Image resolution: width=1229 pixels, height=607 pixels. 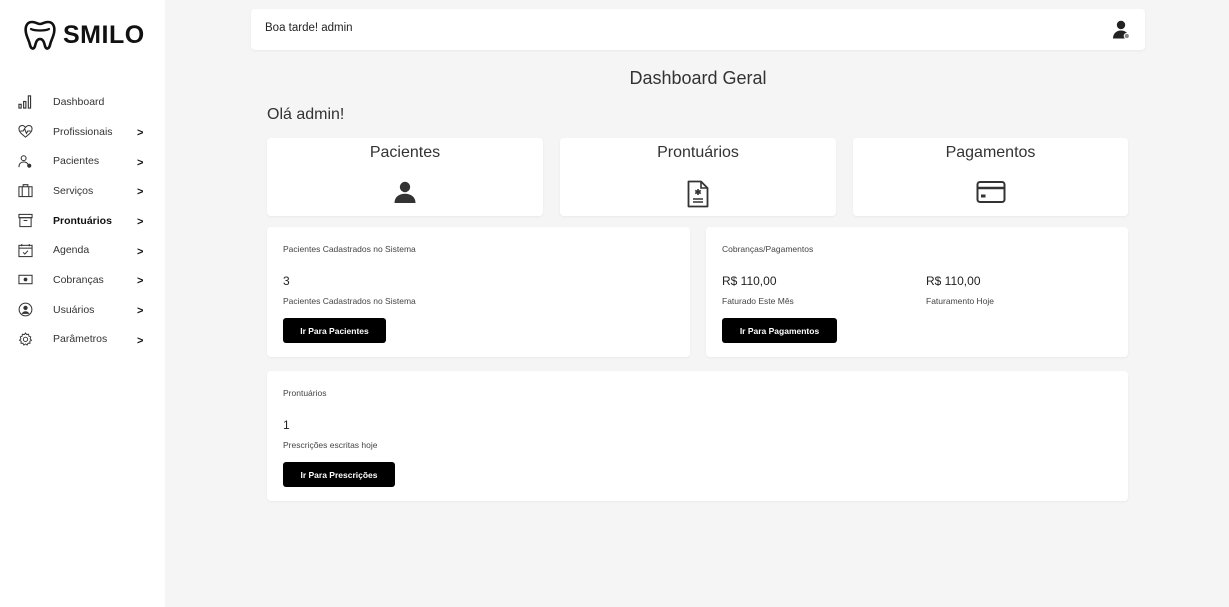 What do you see at coordinates (286, 425) in the screenshot?
I see `prescriptions-count: 1` at bounding box center [286, 425].